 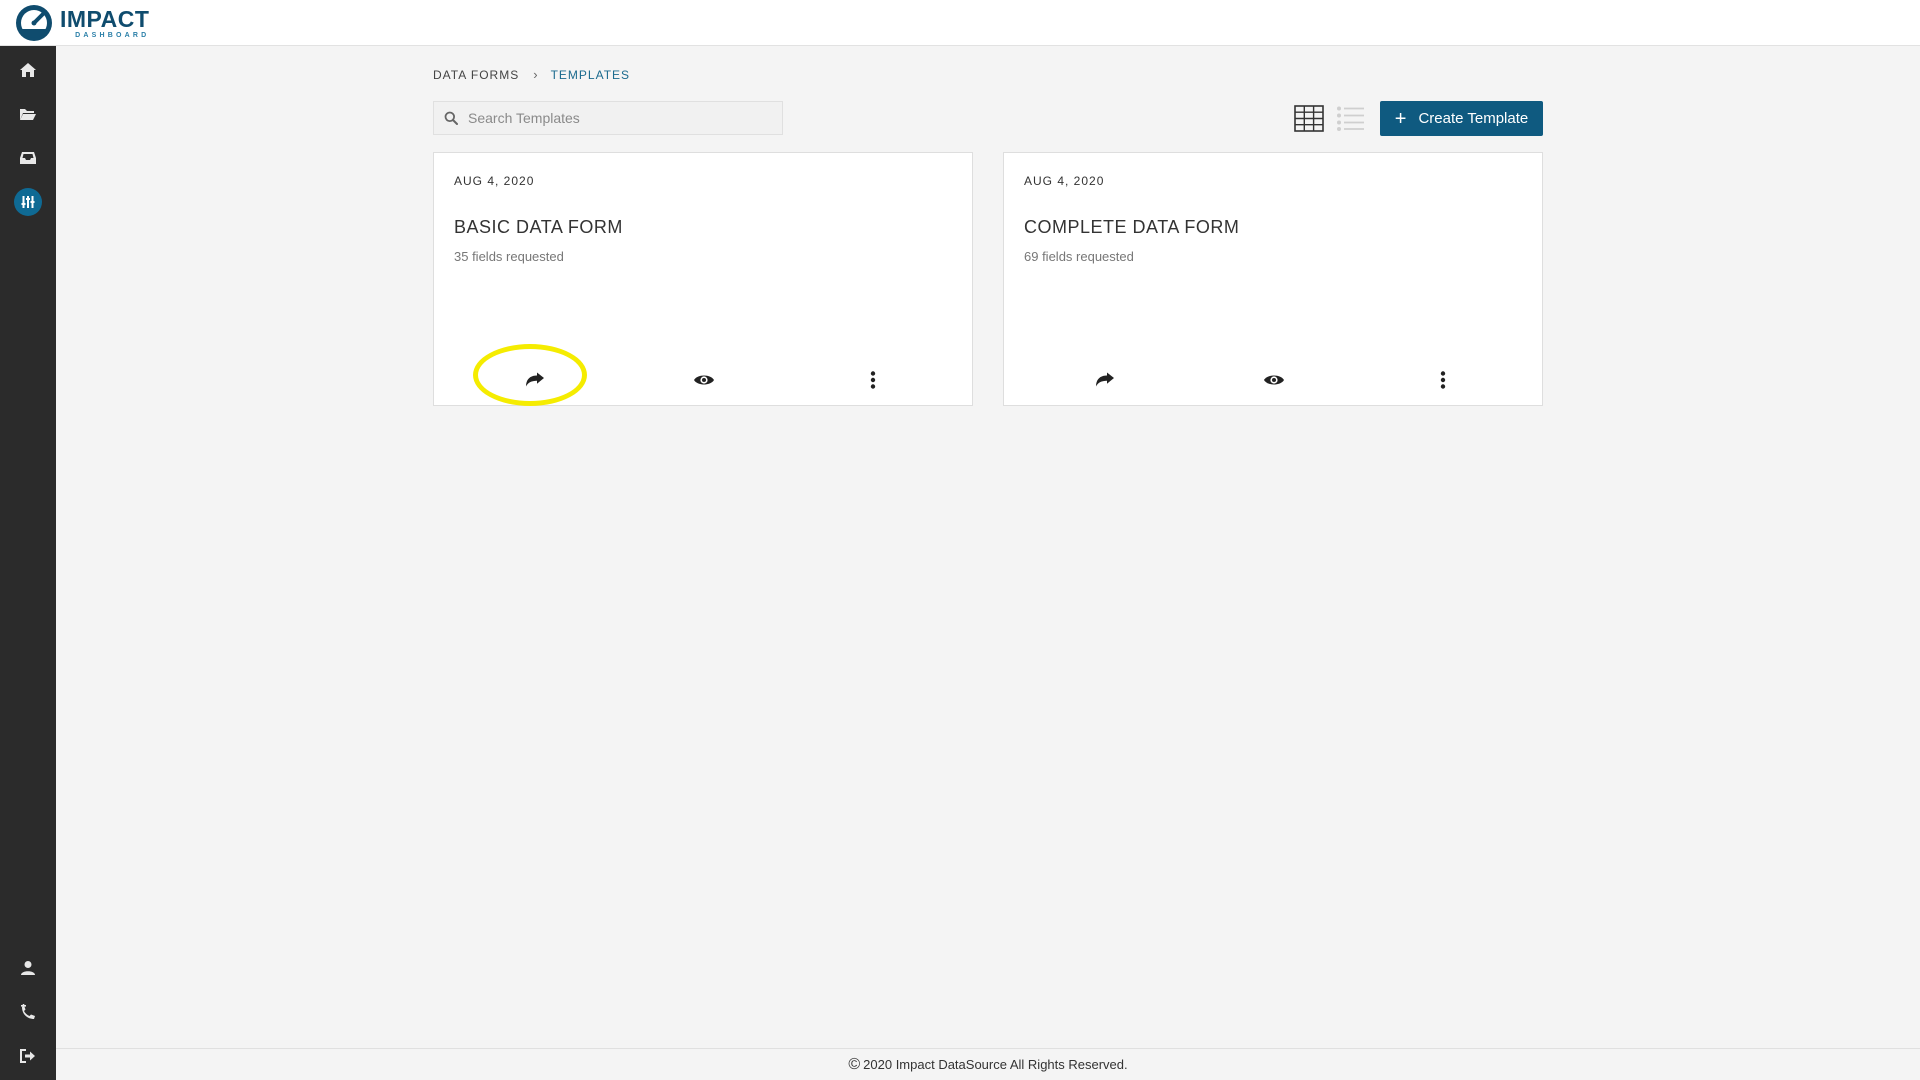 I want to click on sidebar-item-profile, so click(x=28, y=968).